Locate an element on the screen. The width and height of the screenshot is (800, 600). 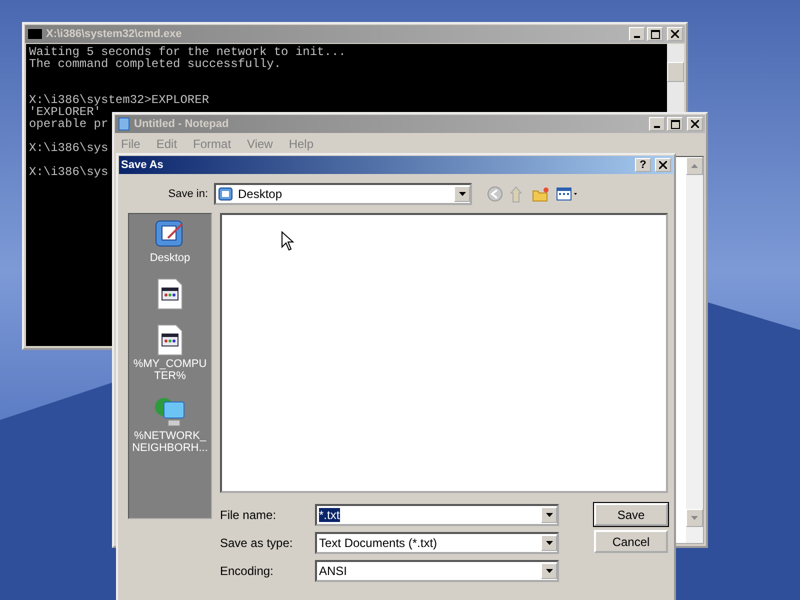
console-line: operable pr is located at coordinates (68, 124).